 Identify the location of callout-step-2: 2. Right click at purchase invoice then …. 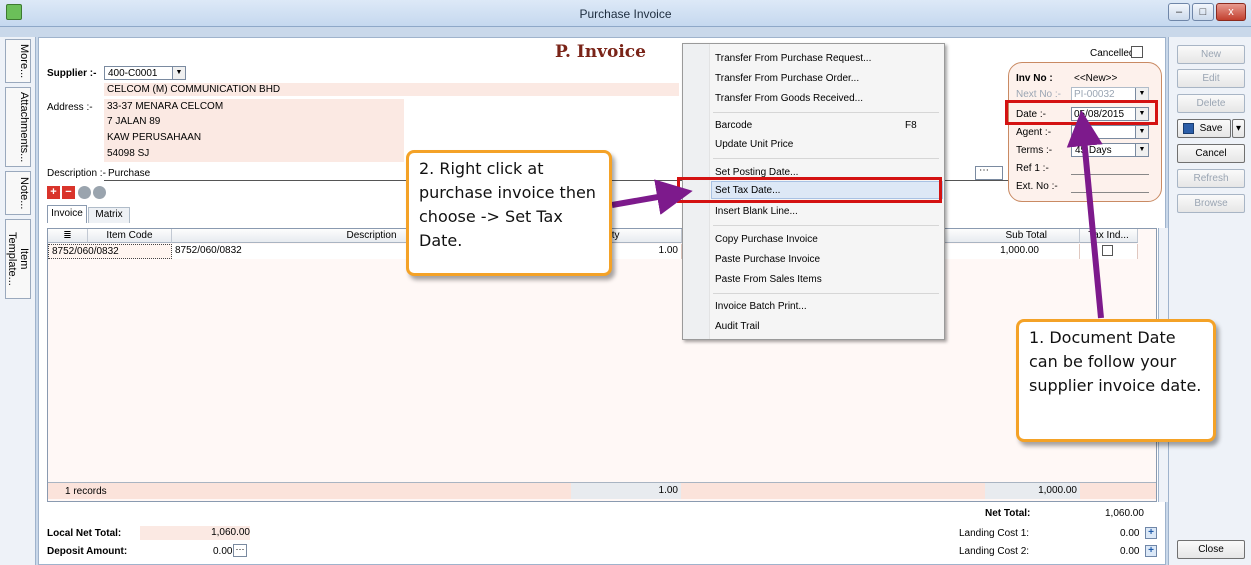
(509, 213).